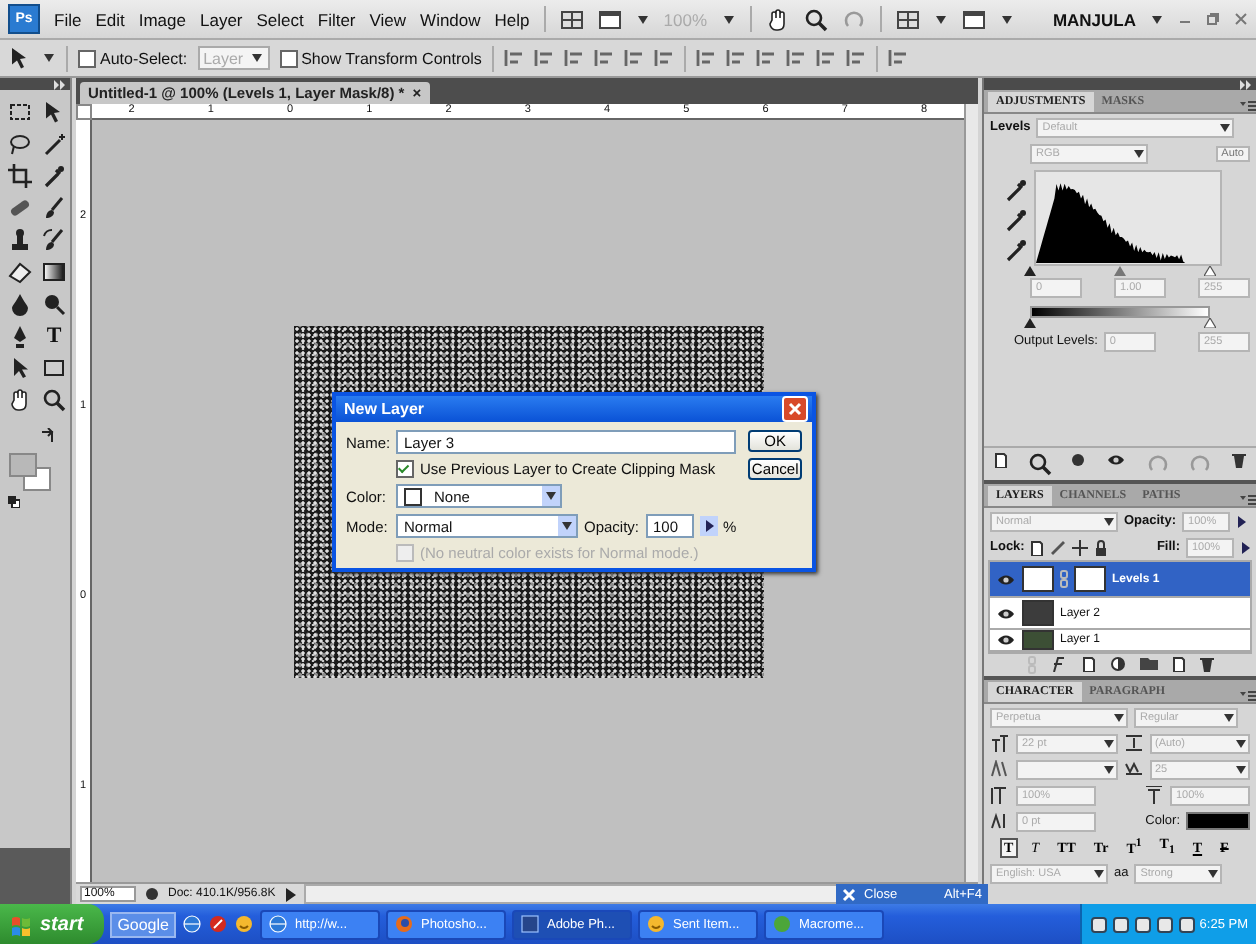 The height and width of the screenshot is (944, 1256). I want to click on menu-item: View, so click(388, 19).